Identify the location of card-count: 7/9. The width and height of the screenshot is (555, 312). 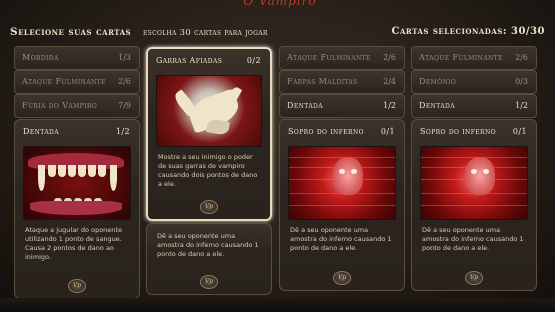
(124, 105).